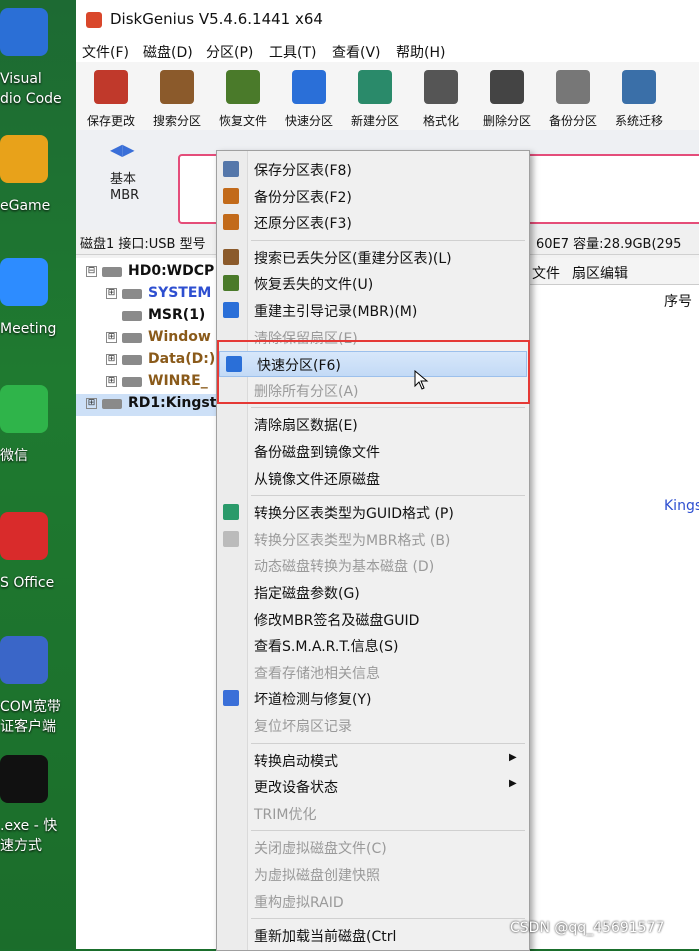 The image size is (699, 951). What do you see at coordinates (231, 195) in the screenshot?
I see `backup-table-icon` at bounding box center [231, 195].